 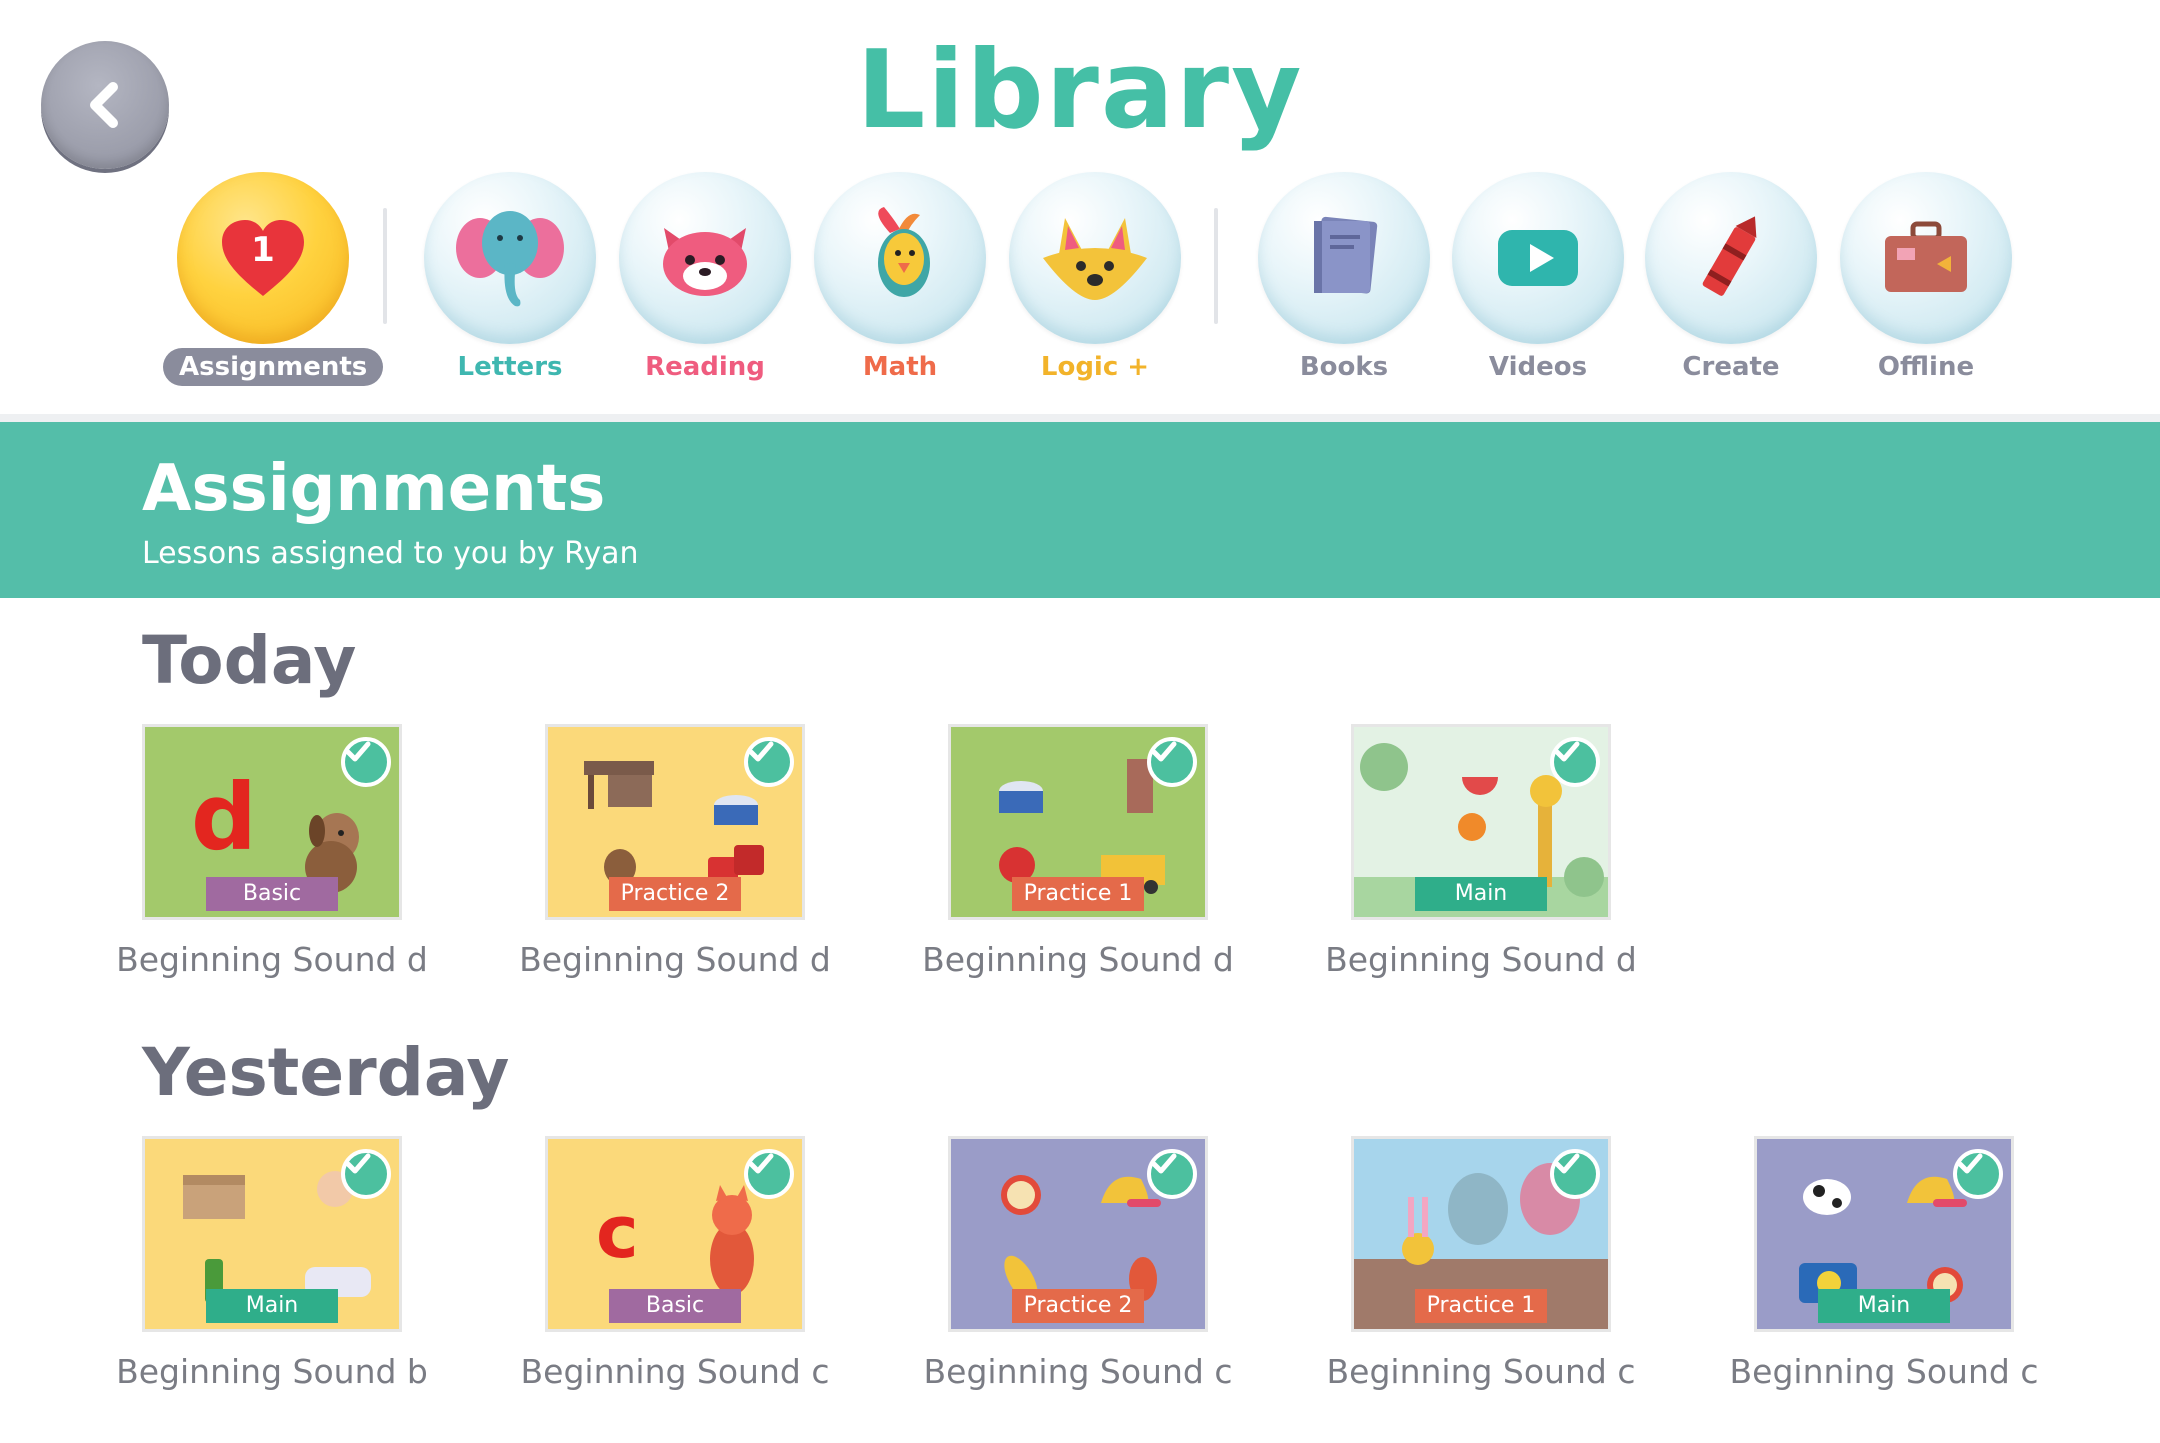 I want to click on category-label-books: Books, so click(x=1344, y=367).